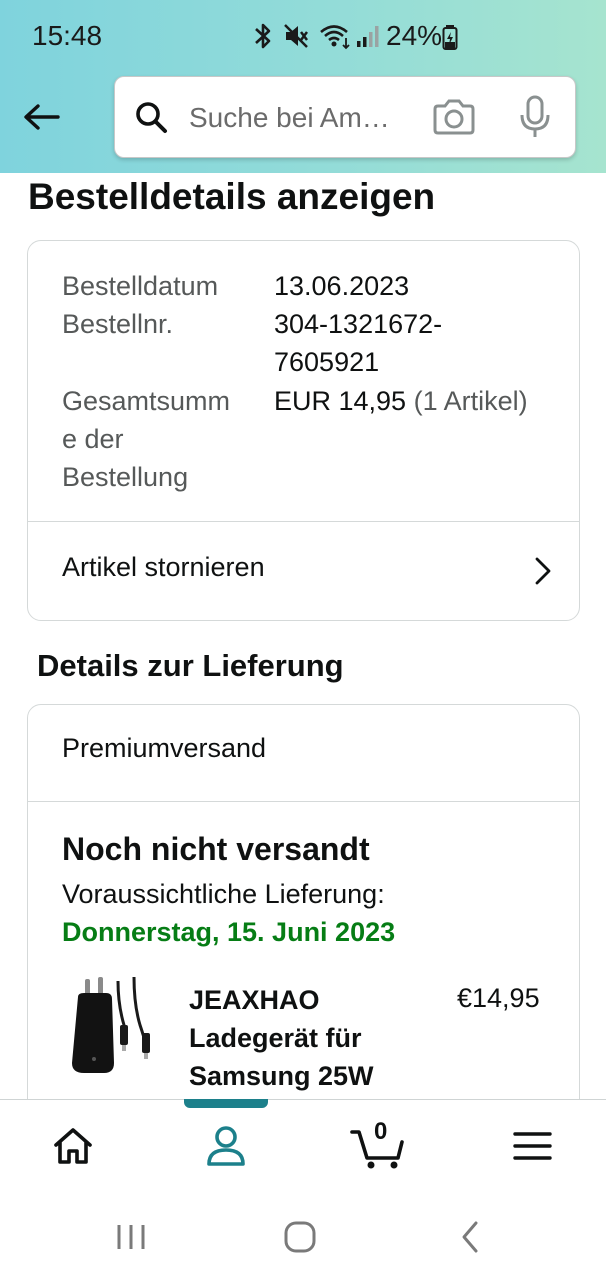  What do you see at coordinates (226, 1103) in the screenshot?
I see `active-tab-indicator` at bounding box center [226, 1103].